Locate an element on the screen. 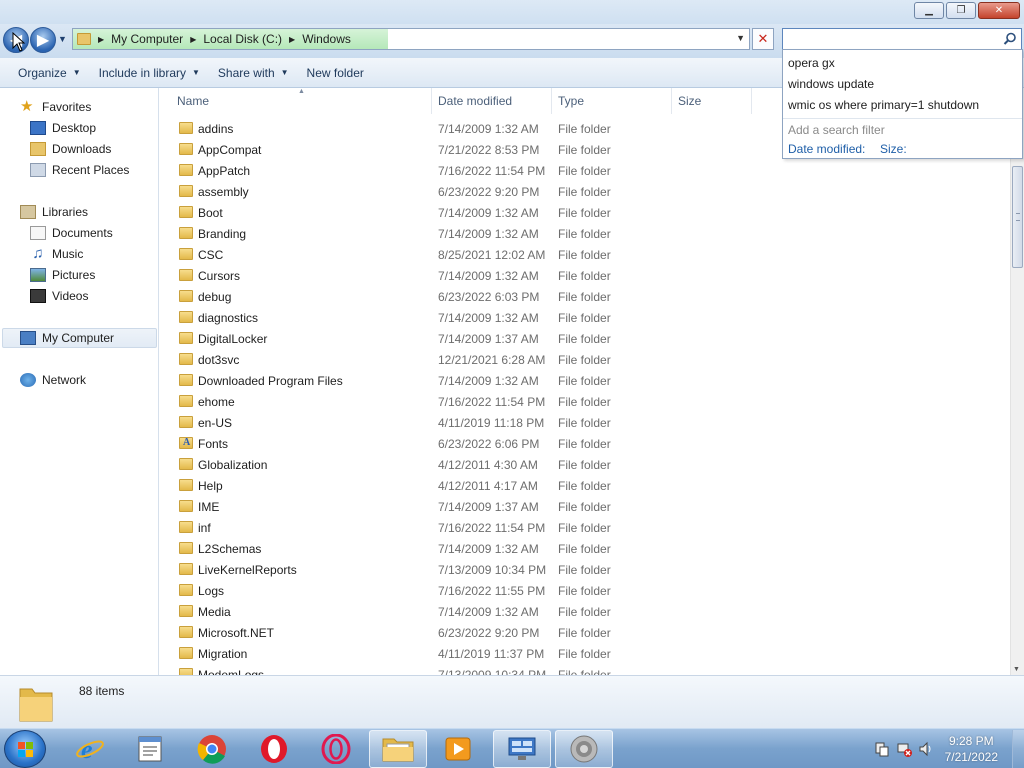  table-row: Logs 7/16/2022 11:55 PM File folder is located at coordinates (585, 590).